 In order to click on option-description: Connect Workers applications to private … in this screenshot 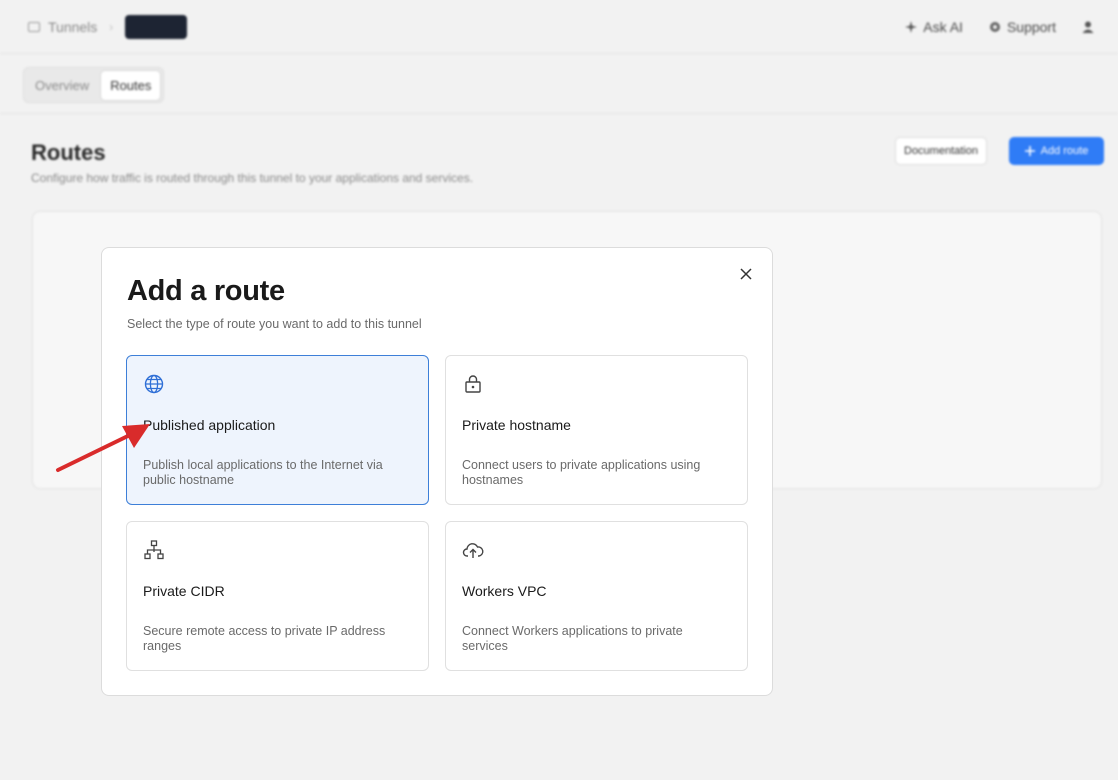, I will do `click(572, 638)`.